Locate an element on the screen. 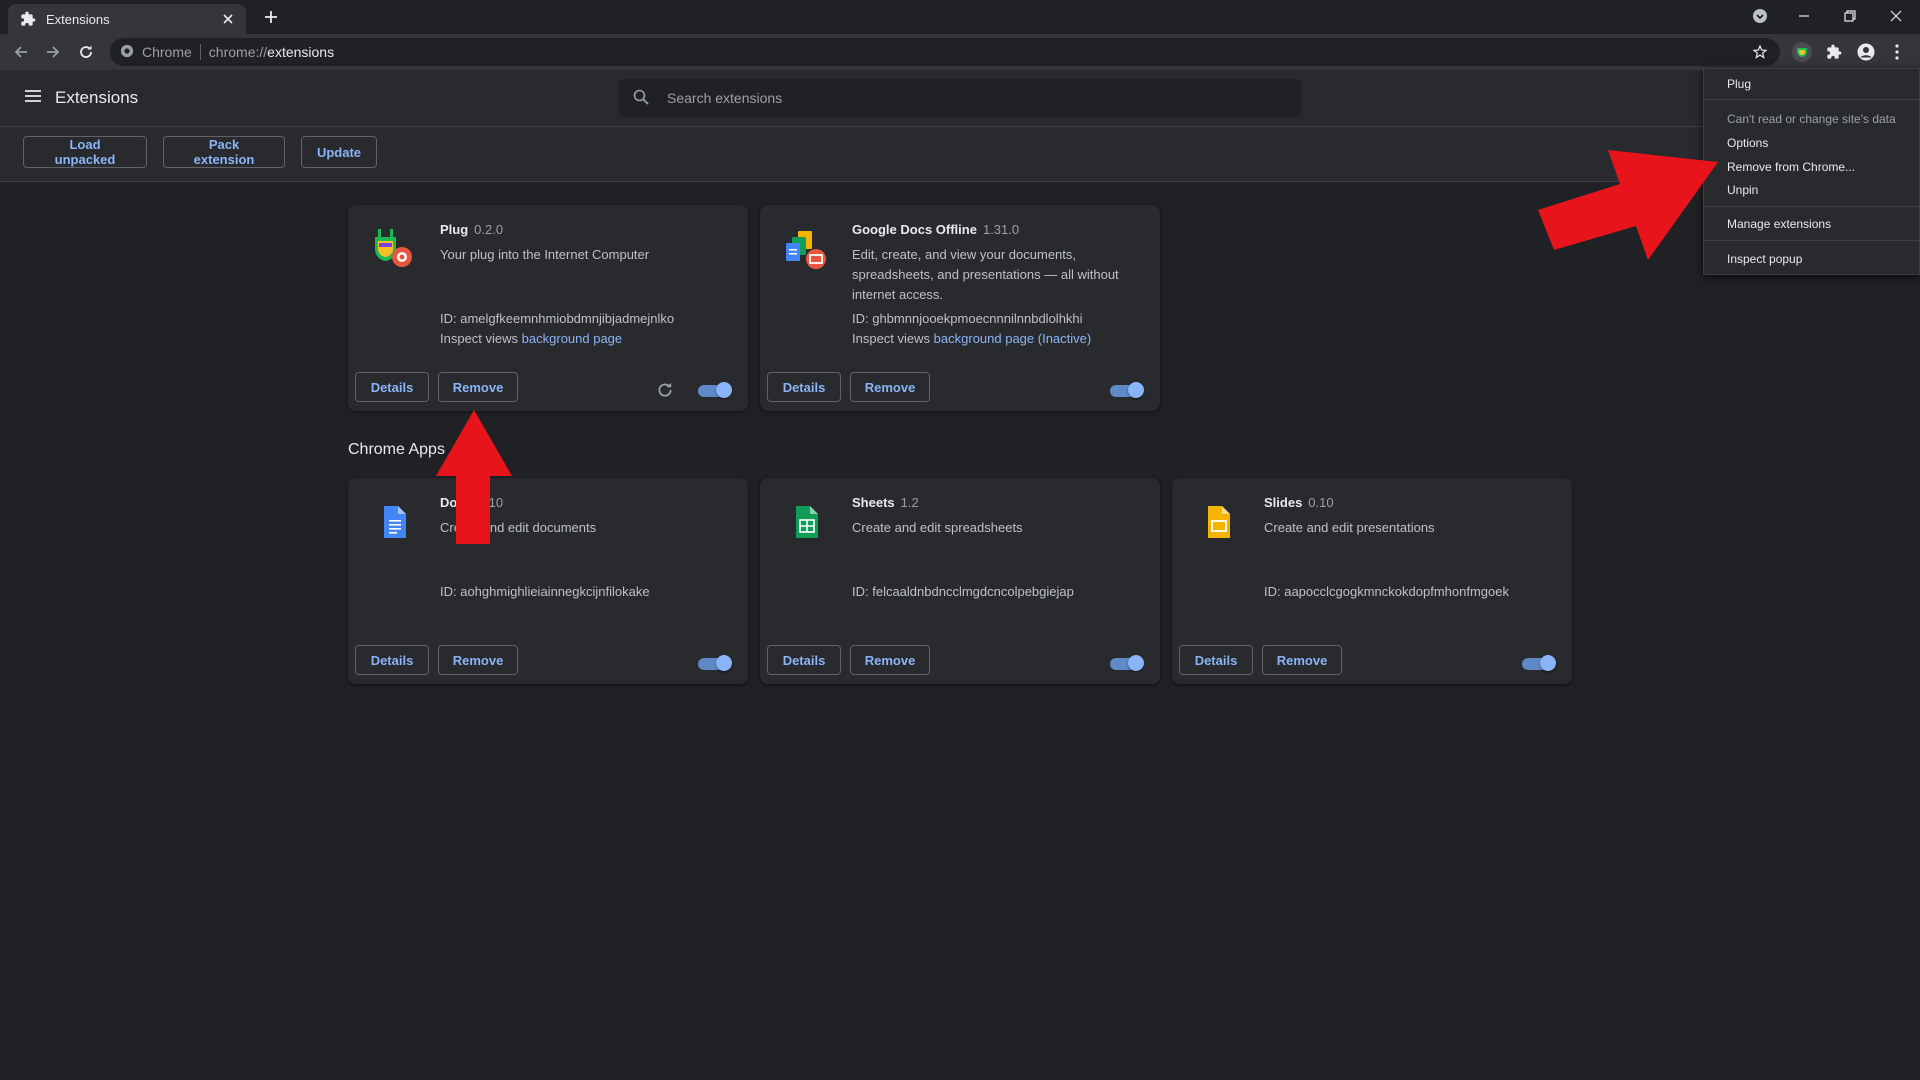 Image resolution: width=1920 pixels, height=1080 pixels. browser-toolbar: Chrome chrome://extensions is located at coordinates (960, 52).